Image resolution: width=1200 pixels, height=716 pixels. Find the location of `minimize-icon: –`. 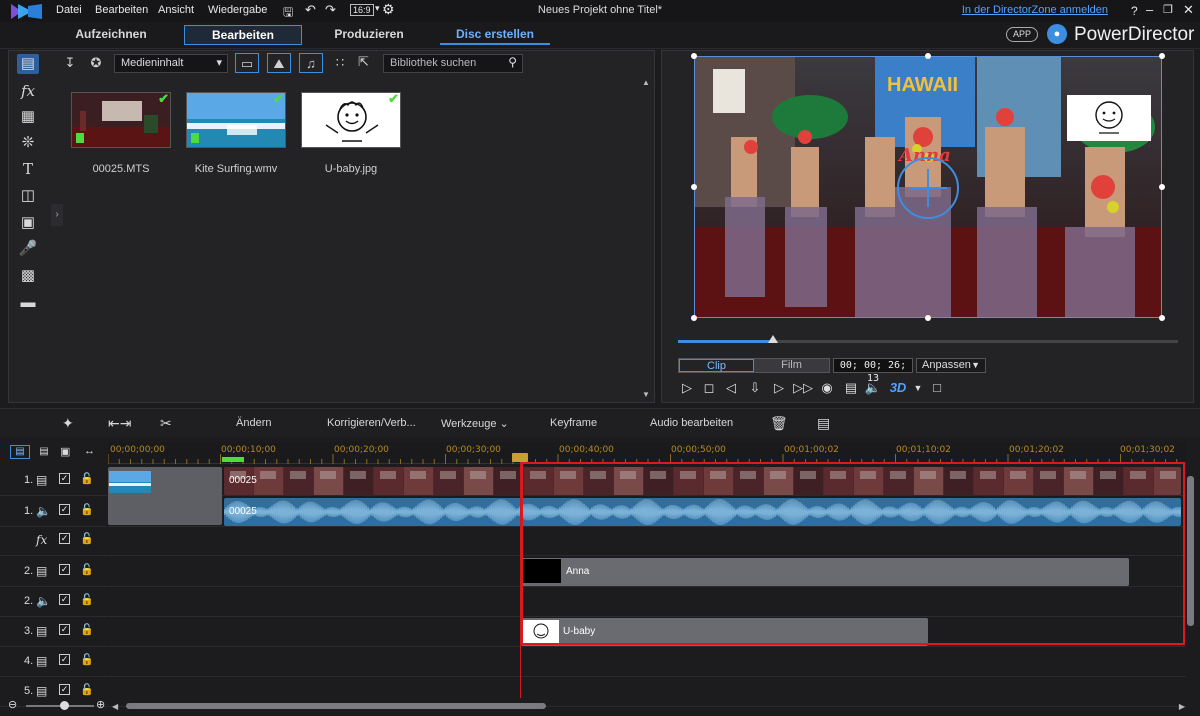

minimize-icon: – is located at coordinates (1149, 9).